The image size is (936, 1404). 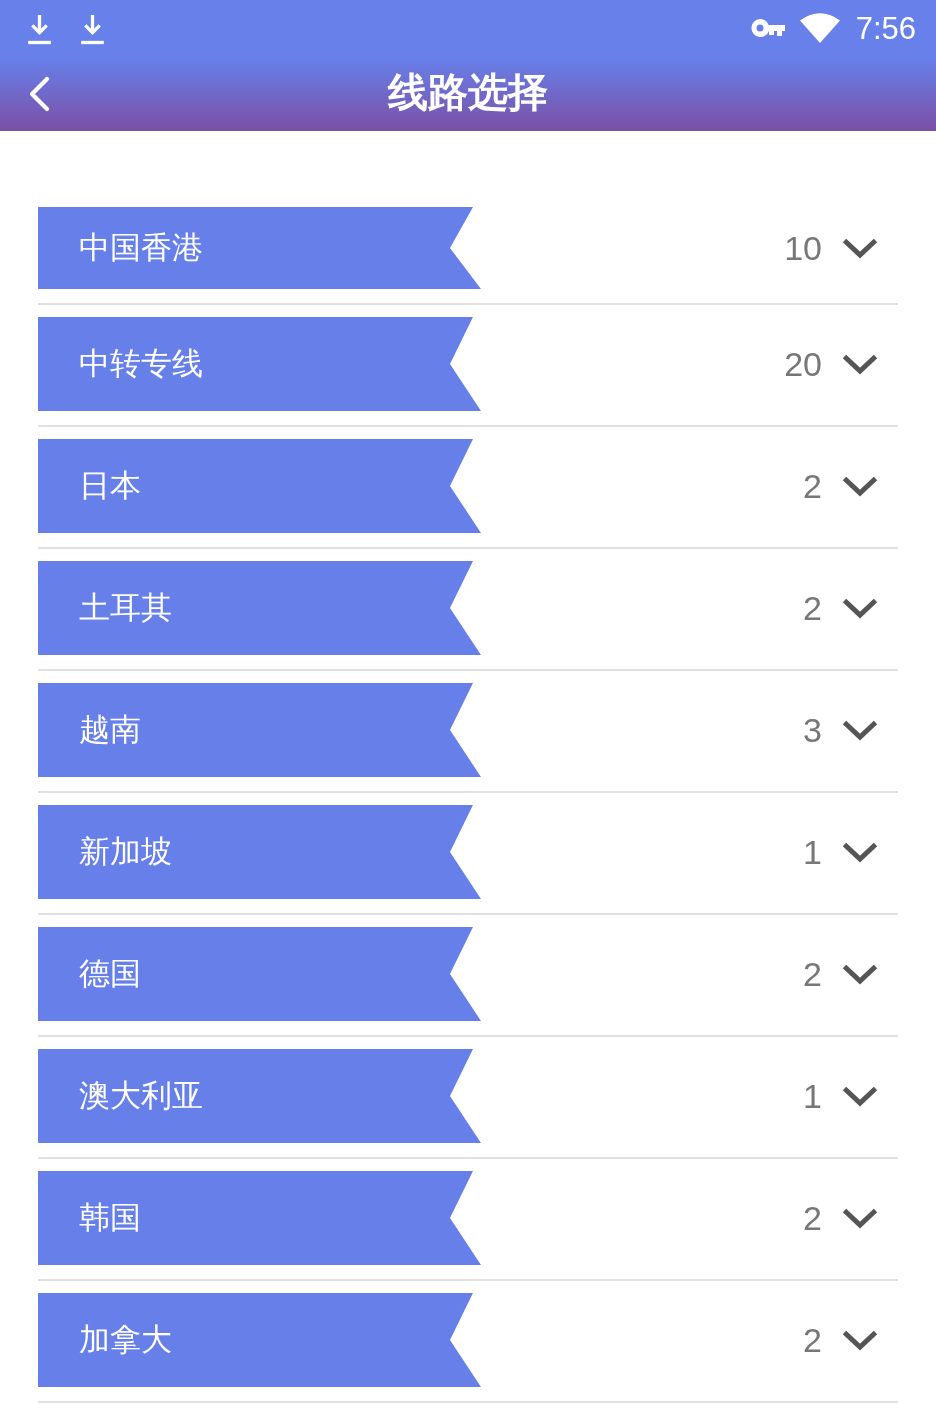 I want to click on server-count: 20, so click(x=803, y=364).